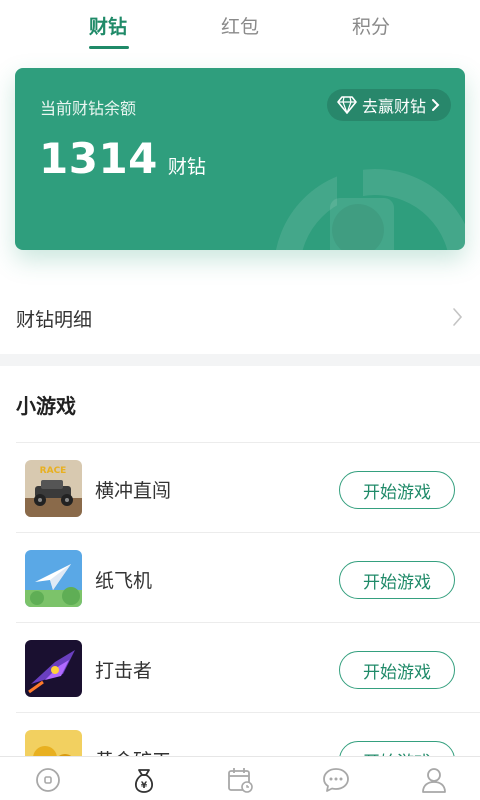  Describe the element at coordinates (53, 488) in the screenshot. I see `racing-game-icon: RACE` at that location.